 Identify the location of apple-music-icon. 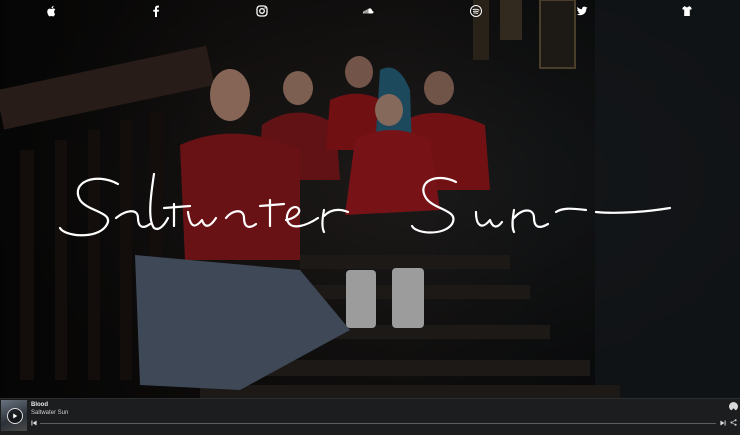
(52, 11).